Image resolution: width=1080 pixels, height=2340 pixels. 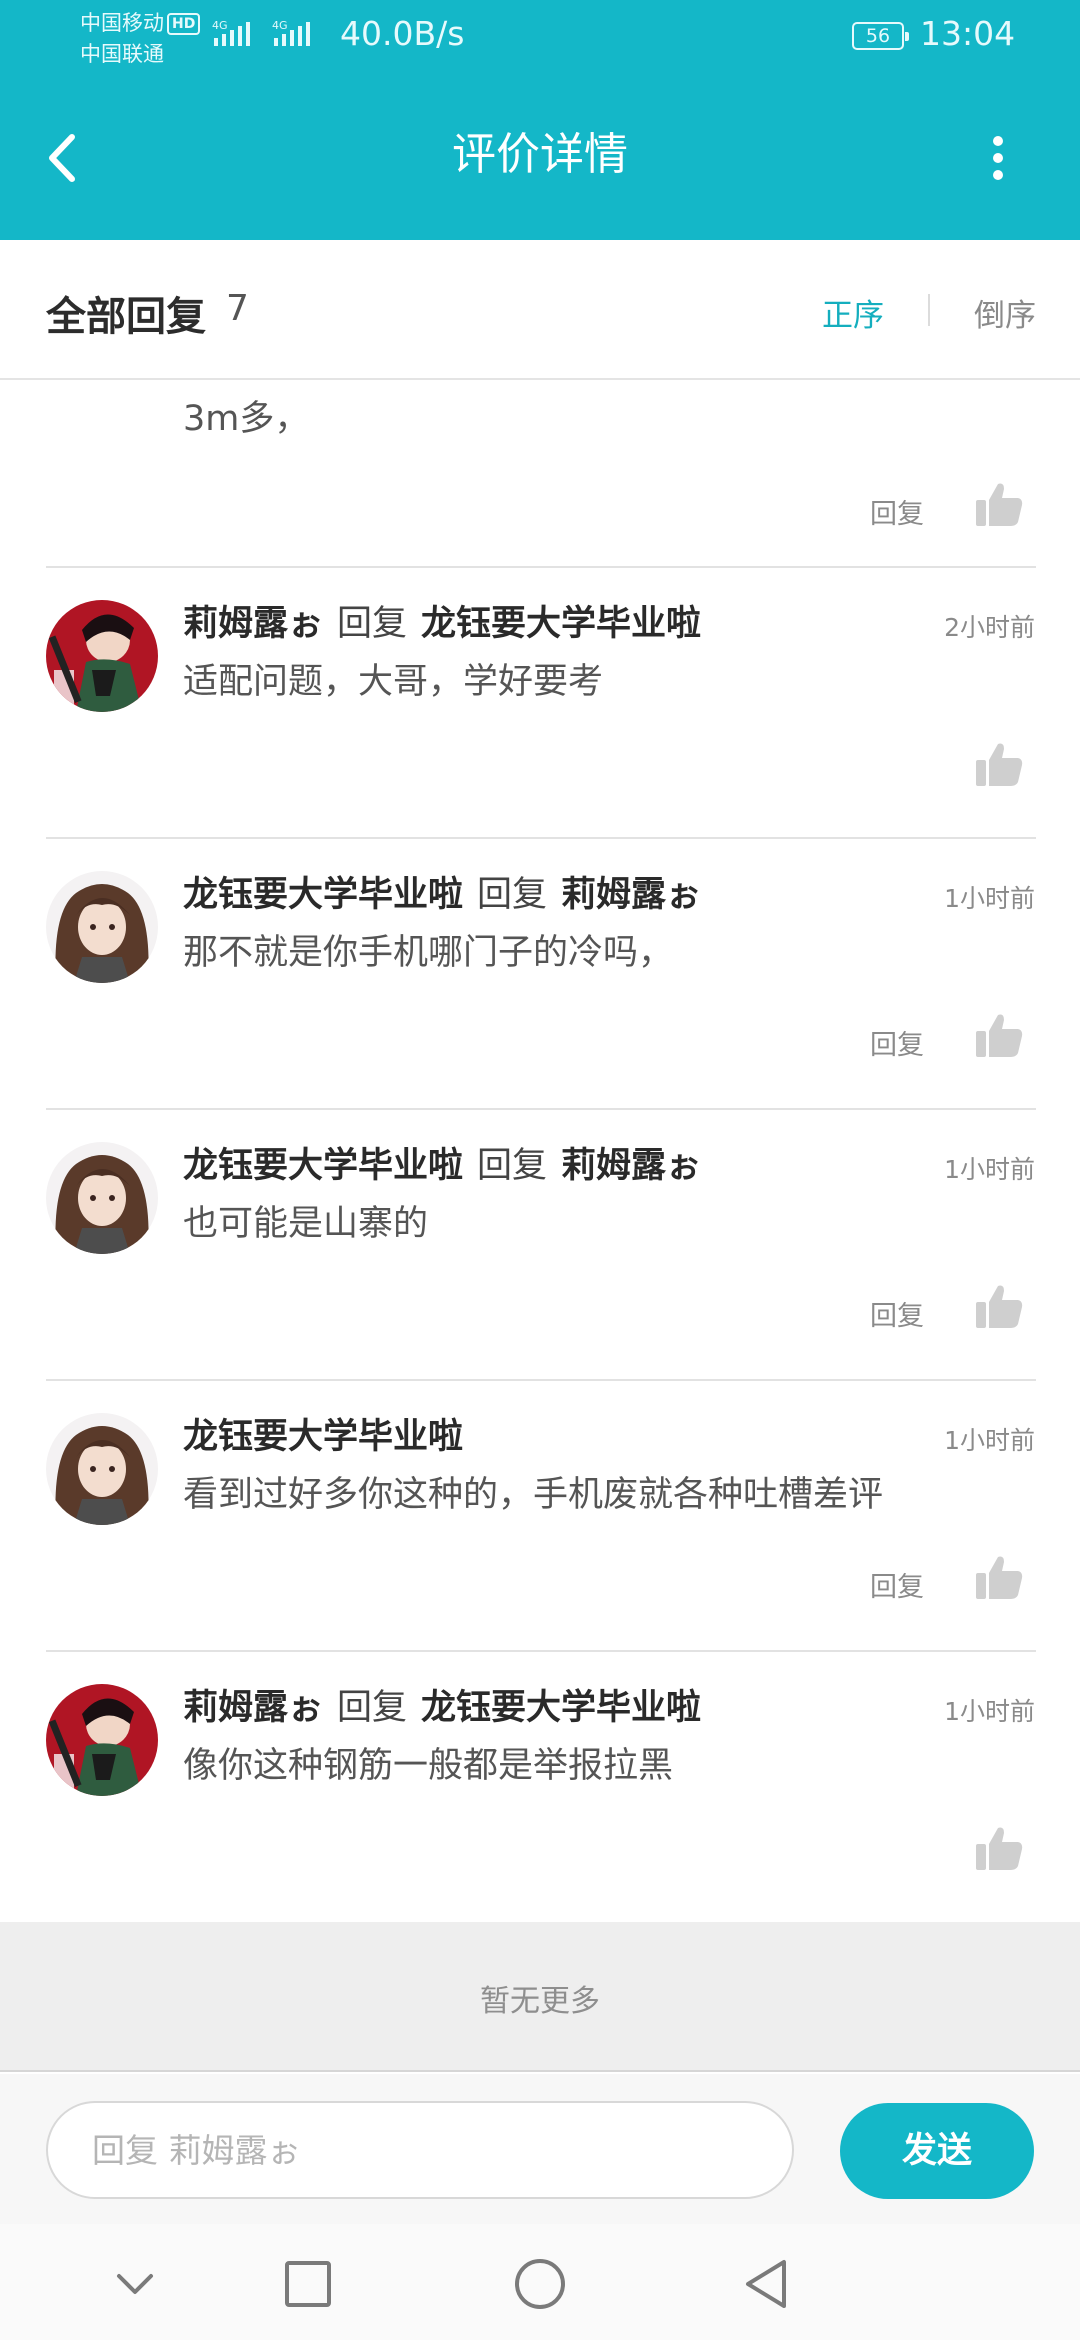 What do you see at coordinates (540, 703) in the screenshot?
I see `list-item: 莉姆露ぉ 回复 龙钰要大学毕业啦 2小时前 适配问题，大哥，学好要考` at bounding box center [540, 703].